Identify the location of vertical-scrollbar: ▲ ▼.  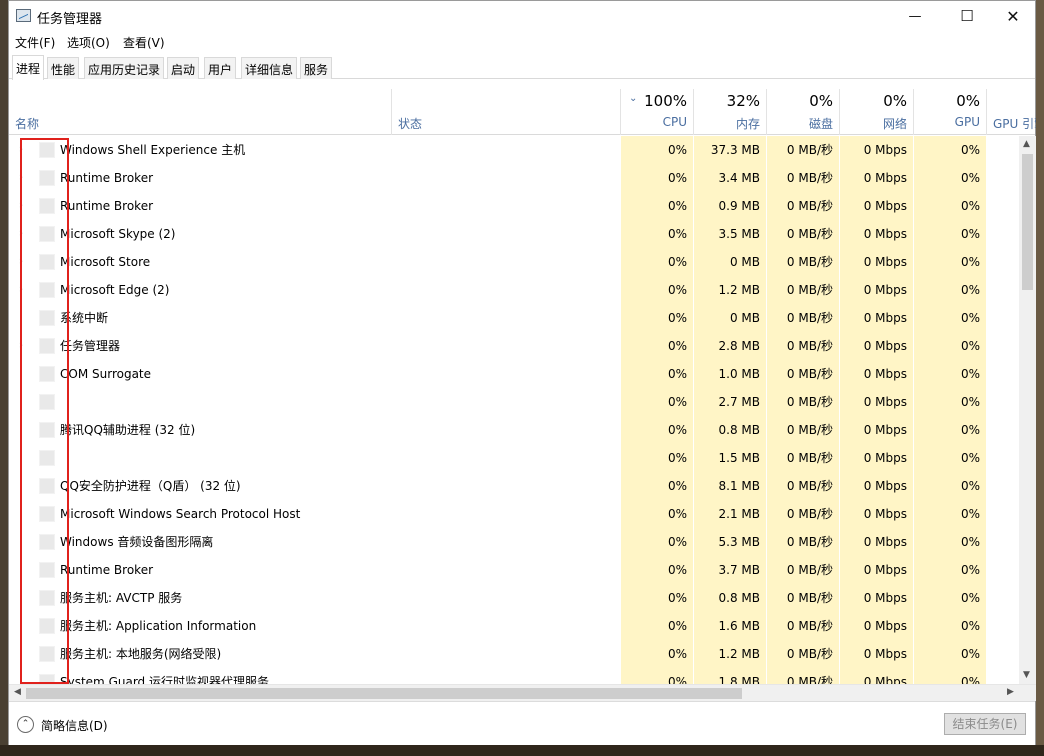
(1027, 410).